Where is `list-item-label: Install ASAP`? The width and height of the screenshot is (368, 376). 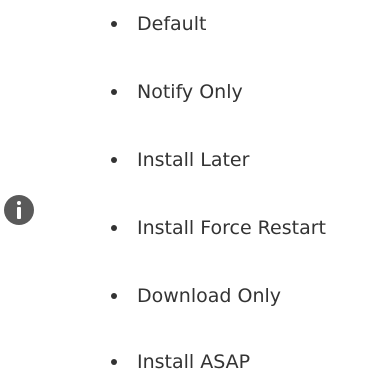
list-item-label: Install ASAP is located at coordinates (194, 362).